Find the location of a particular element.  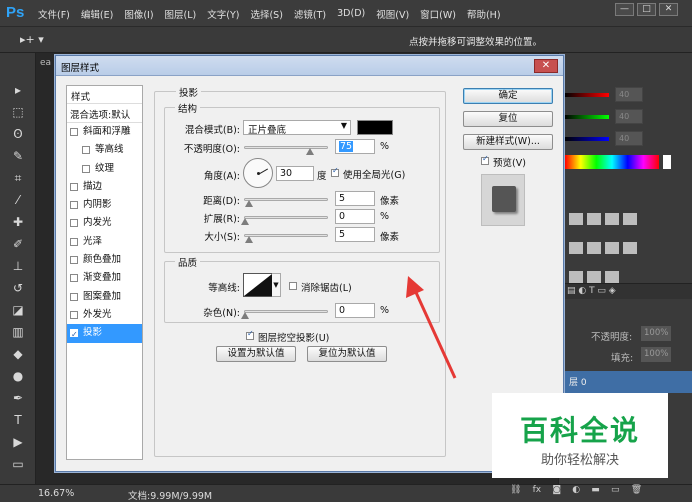

path-select-tool-icon: ▶ is located at coordinates (18, 442).